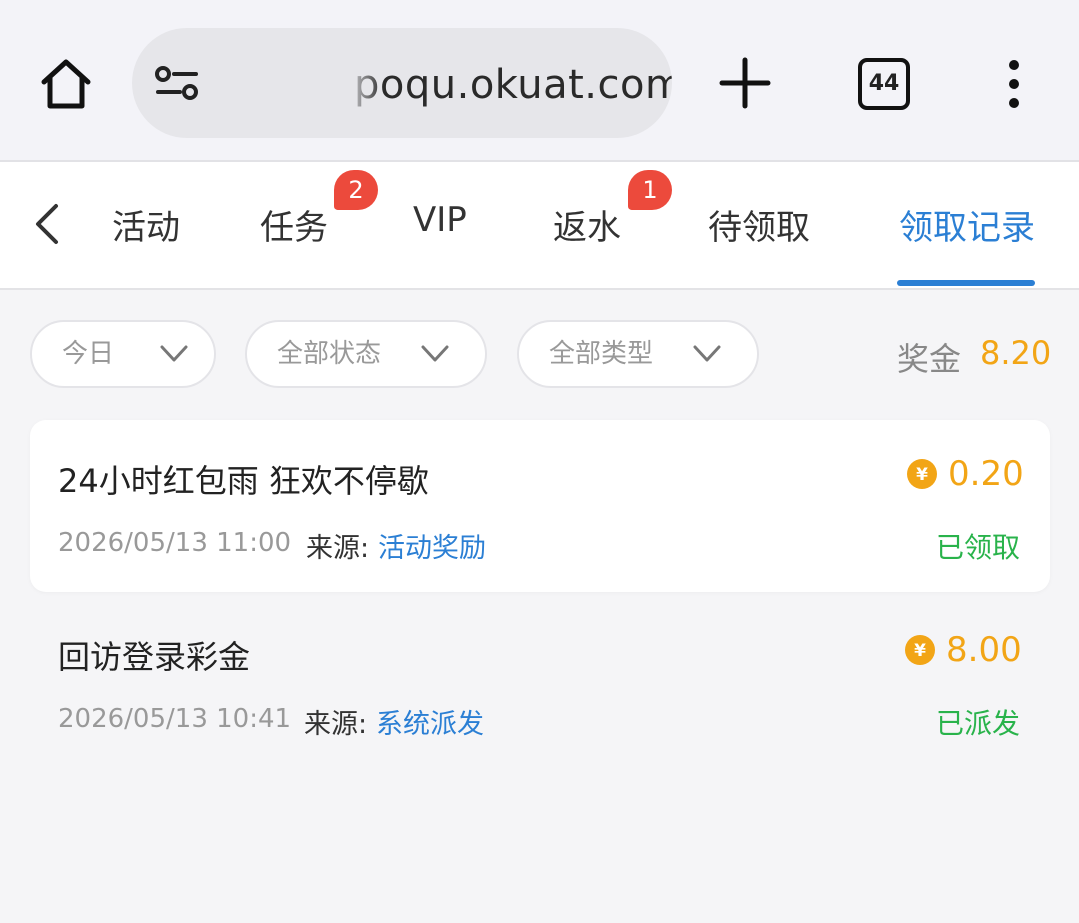 The width and height of the screenshot is (1079, 923). Describe the element at coordinates (986, 474) in the screenshot. I see `record-amount: 0.20` at that location.